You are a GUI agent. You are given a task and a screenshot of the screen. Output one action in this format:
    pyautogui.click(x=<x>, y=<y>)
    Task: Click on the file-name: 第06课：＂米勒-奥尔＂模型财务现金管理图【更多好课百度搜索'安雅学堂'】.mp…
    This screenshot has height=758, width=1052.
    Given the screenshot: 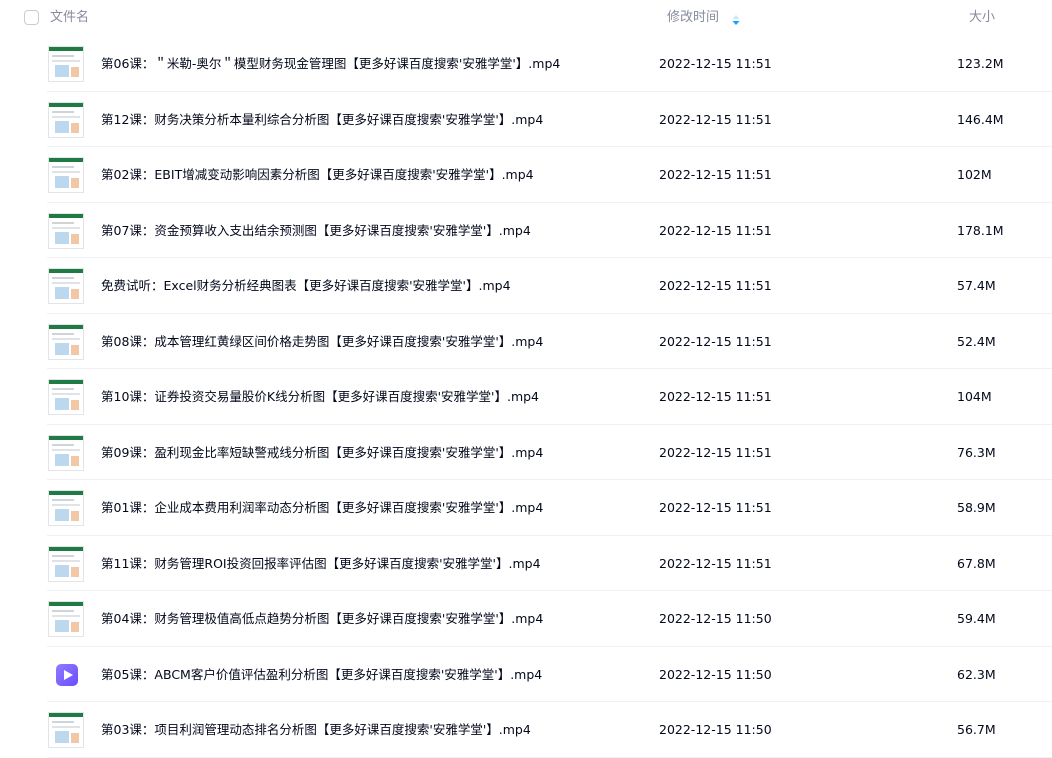 What is the action you would take?
    pyautogui.click(x=330, y=63)
    